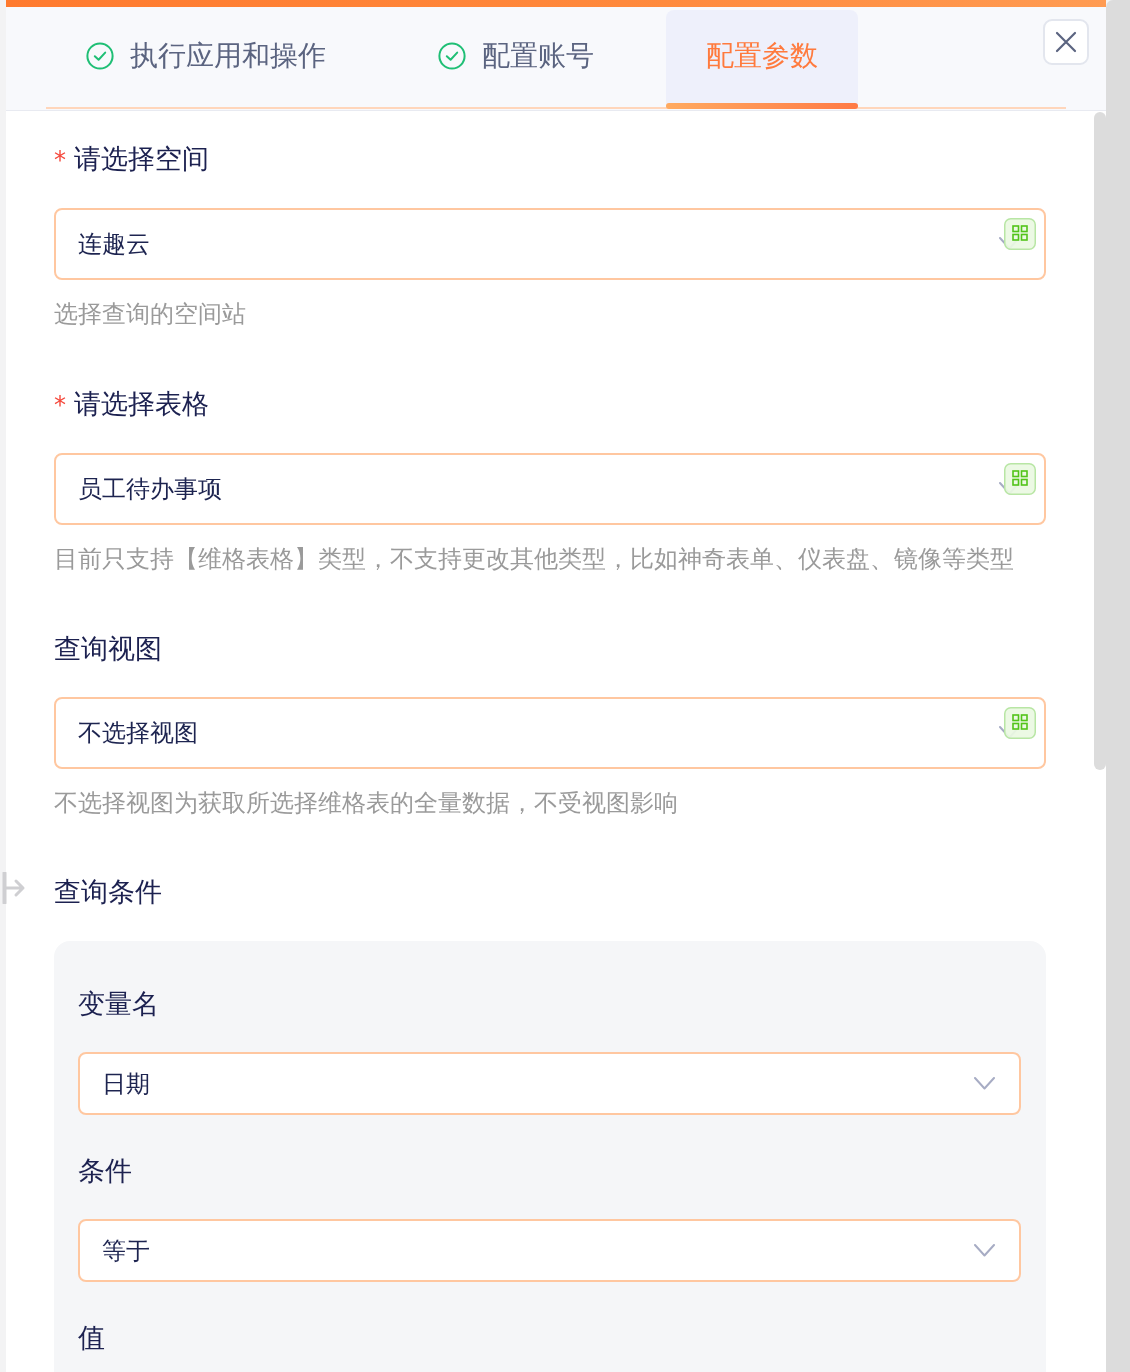  I want to click on bar-arrow-icon, so click(13, 888).